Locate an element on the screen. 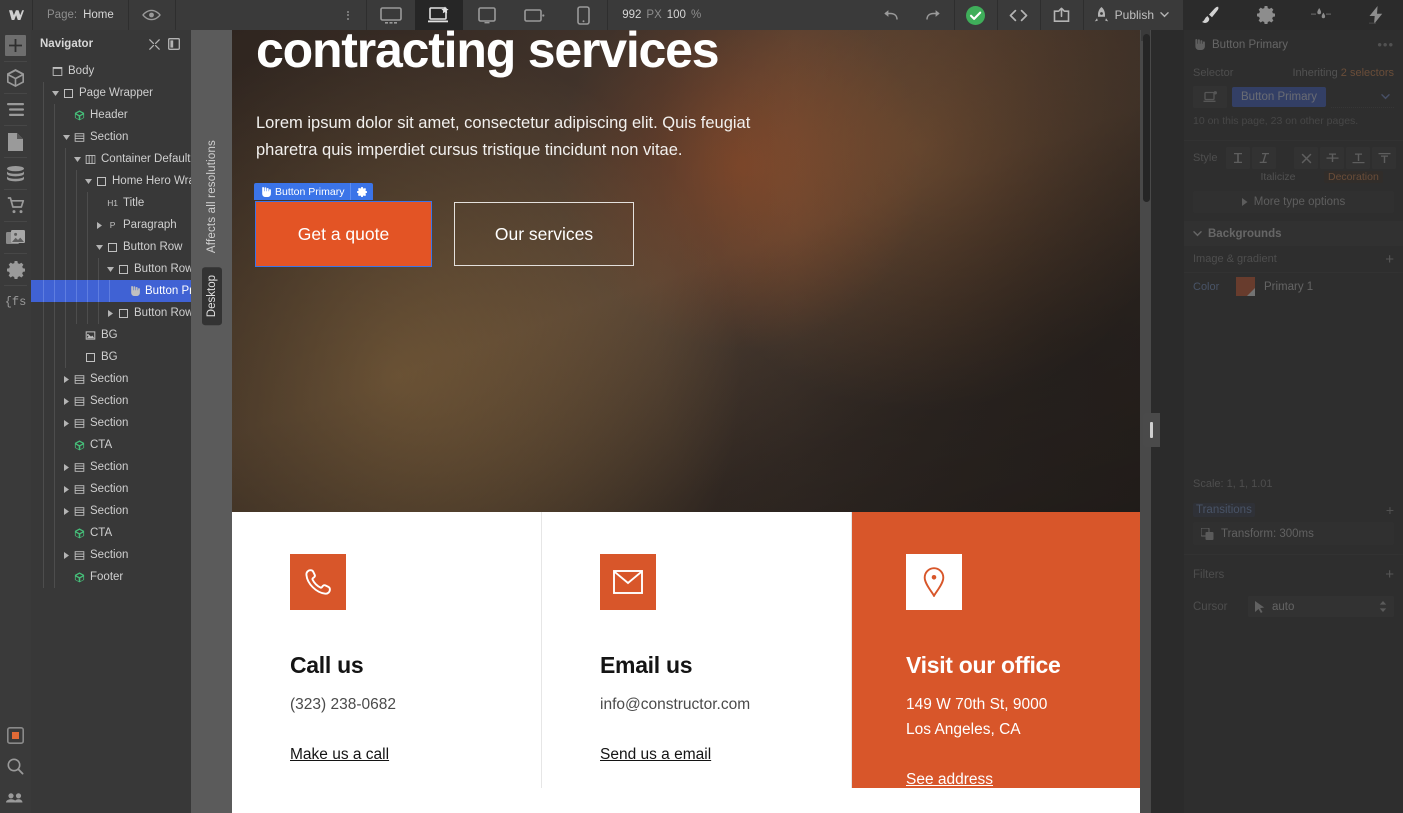 This screenshot has height=813, width=1403. settings-panel-tab is located at coordinates (1265, 15).